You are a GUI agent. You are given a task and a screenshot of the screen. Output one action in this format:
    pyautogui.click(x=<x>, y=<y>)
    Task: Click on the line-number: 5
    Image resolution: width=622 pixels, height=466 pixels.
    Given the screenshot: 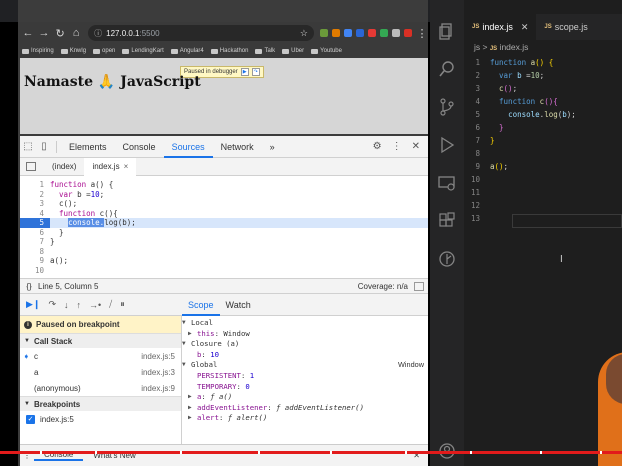 What is the action you would take?
    pyautogui.click(x=35, y=223)
    